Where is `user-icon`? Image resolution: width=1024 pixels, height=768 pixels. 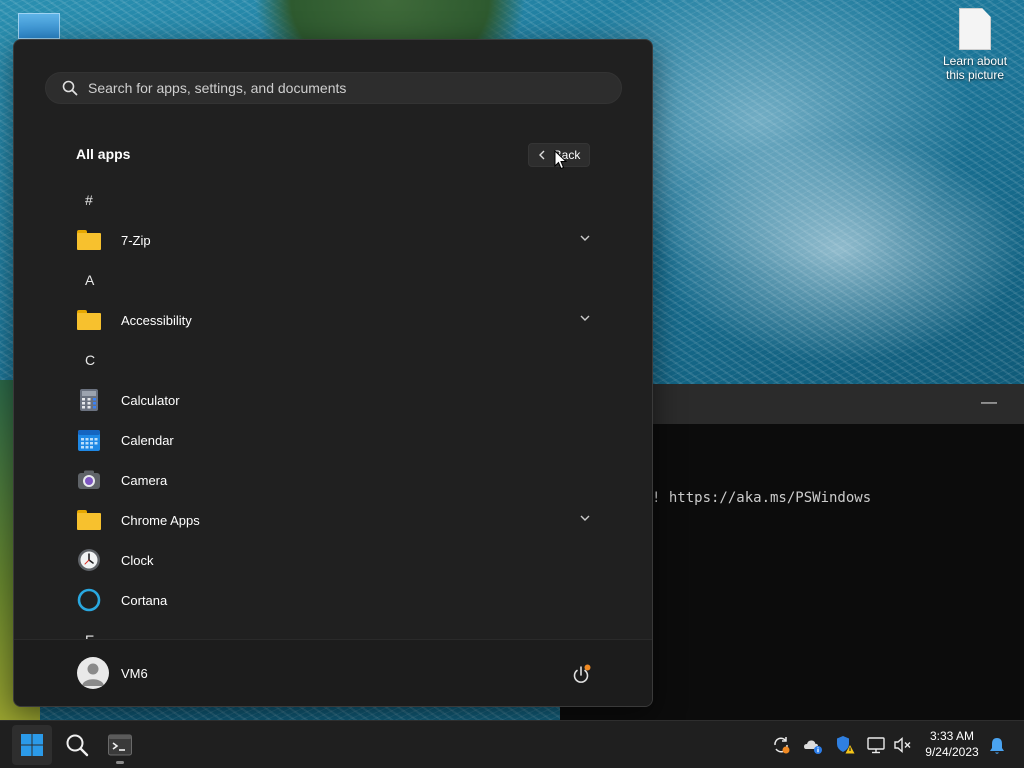 user-icon is located at coordinates (93, 674).